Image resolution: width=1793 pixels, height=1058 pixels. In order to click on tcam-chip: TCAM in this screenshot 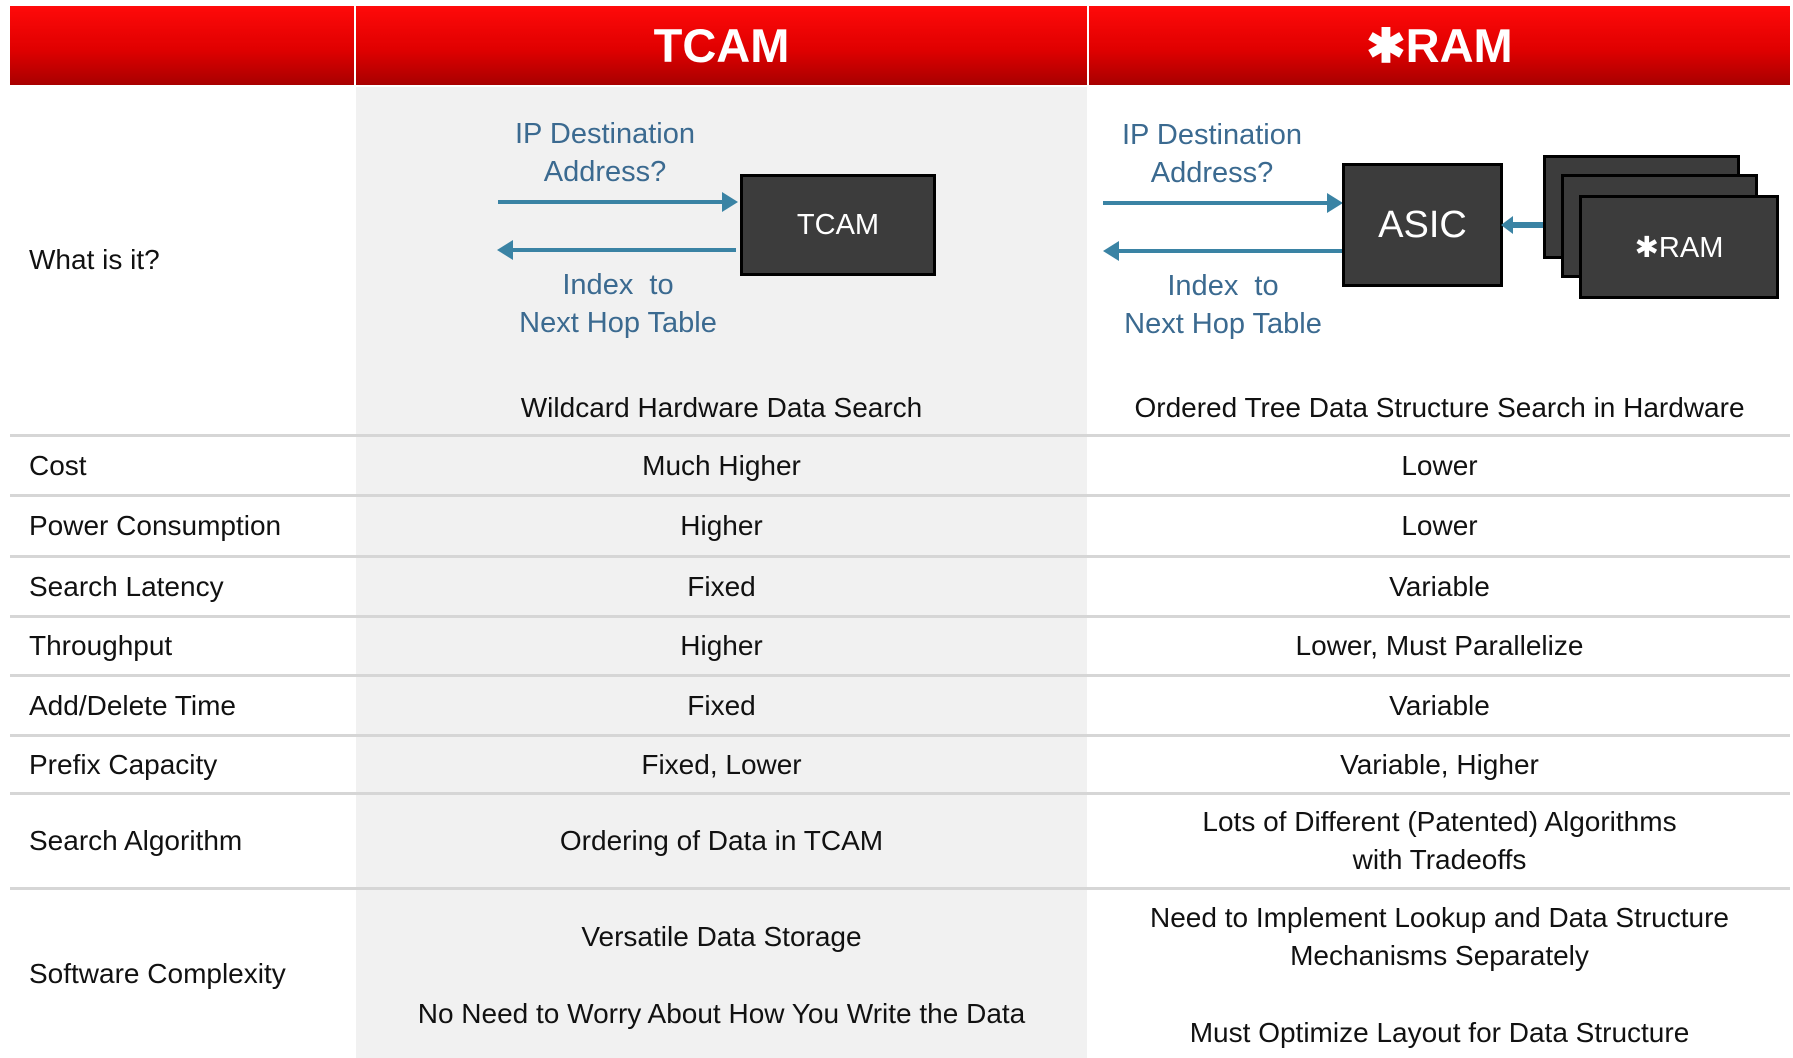, I will do `click(838, 225)`.